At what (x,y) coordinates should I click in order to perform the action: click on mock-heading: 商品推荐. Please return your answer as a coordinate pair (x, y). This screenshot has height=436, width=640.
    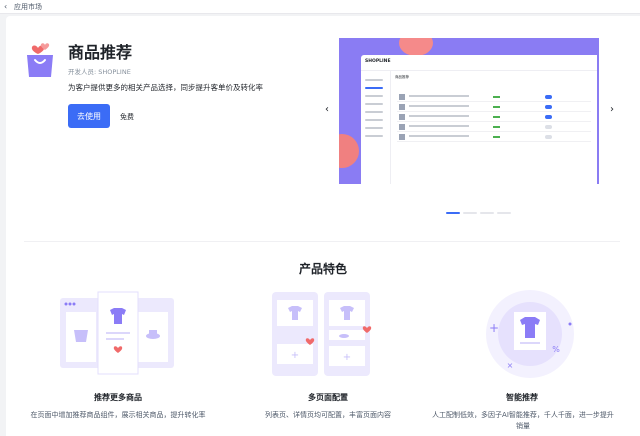
    Looking at the image, I should click on (402, 77).